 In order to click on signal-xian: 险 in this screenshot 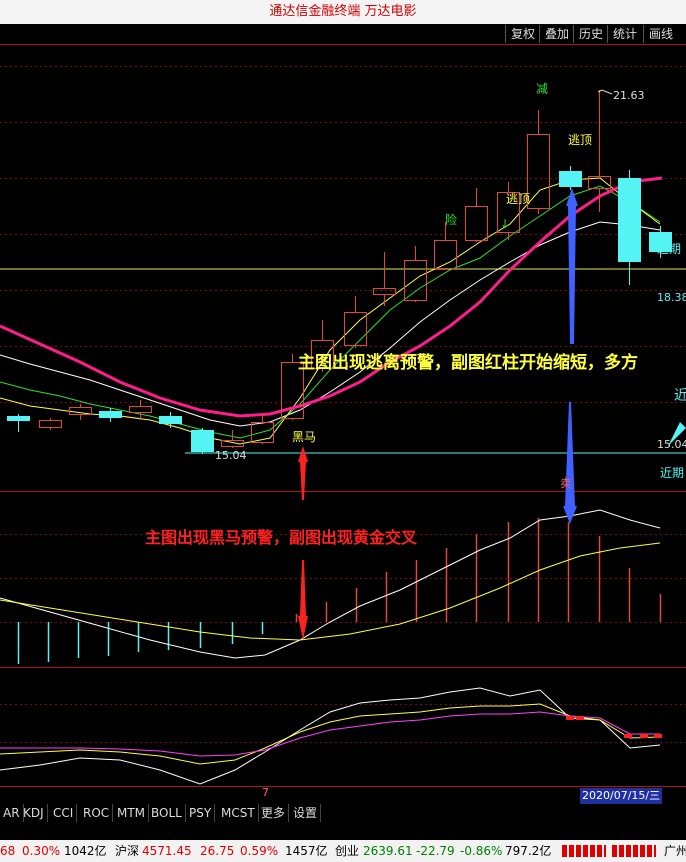, I will do `click(451, 219)`.